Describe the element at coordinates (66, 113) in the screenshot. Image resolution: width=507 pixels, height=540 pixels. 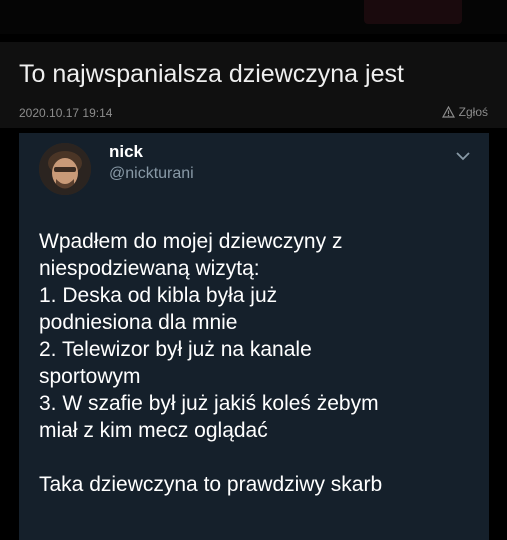
I see `post-date: 2020.10.17 19:14` at that location.